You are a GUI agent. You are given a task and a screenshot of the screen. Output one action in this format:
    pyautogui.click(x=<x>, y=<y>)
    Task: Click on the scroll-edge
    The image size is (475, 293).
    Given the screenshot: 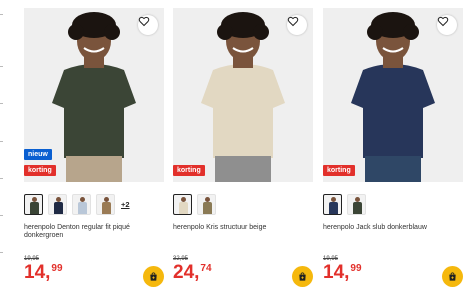 What is the action you would take?
    pyautogui.click(x=3, y=146)
    